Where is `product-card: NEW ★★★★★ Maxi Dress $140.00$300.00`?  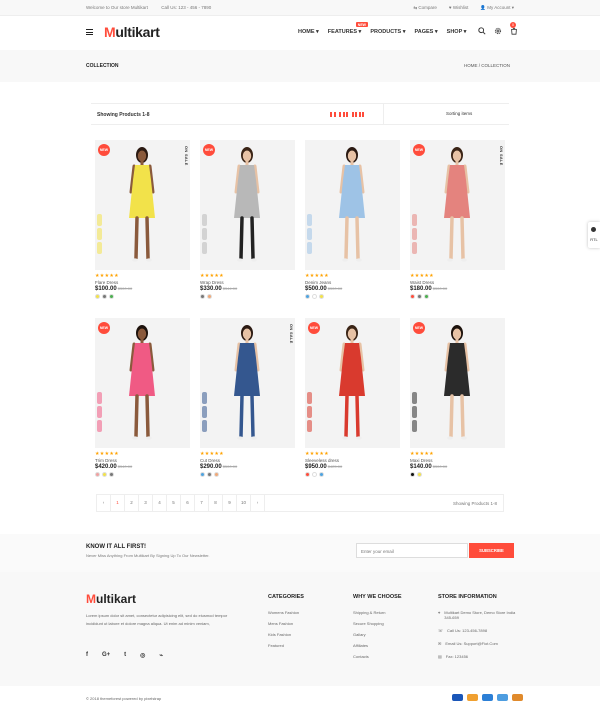
product-card: NEW ★★★★★ Maxi Dress $140.00$300.00 is located at coordinates (457, 397).